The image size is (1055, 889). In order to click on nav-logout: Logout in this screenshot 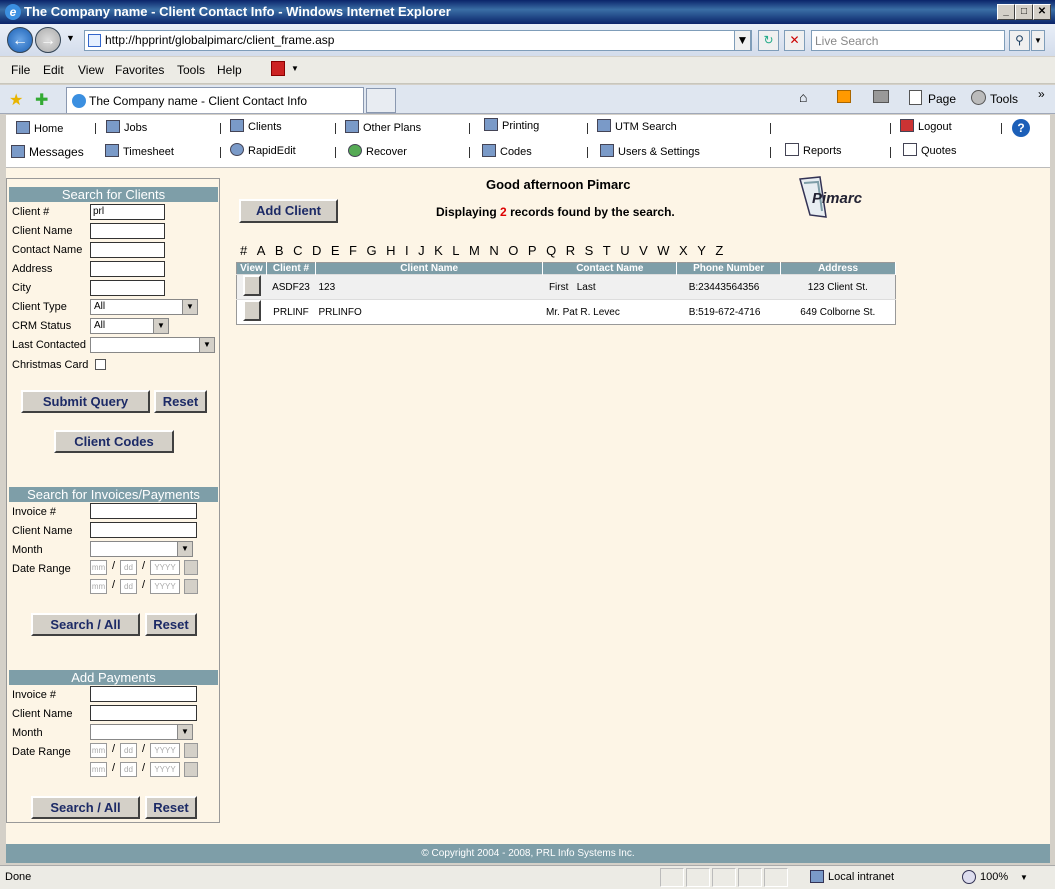, I will do `click(926, 126)`.